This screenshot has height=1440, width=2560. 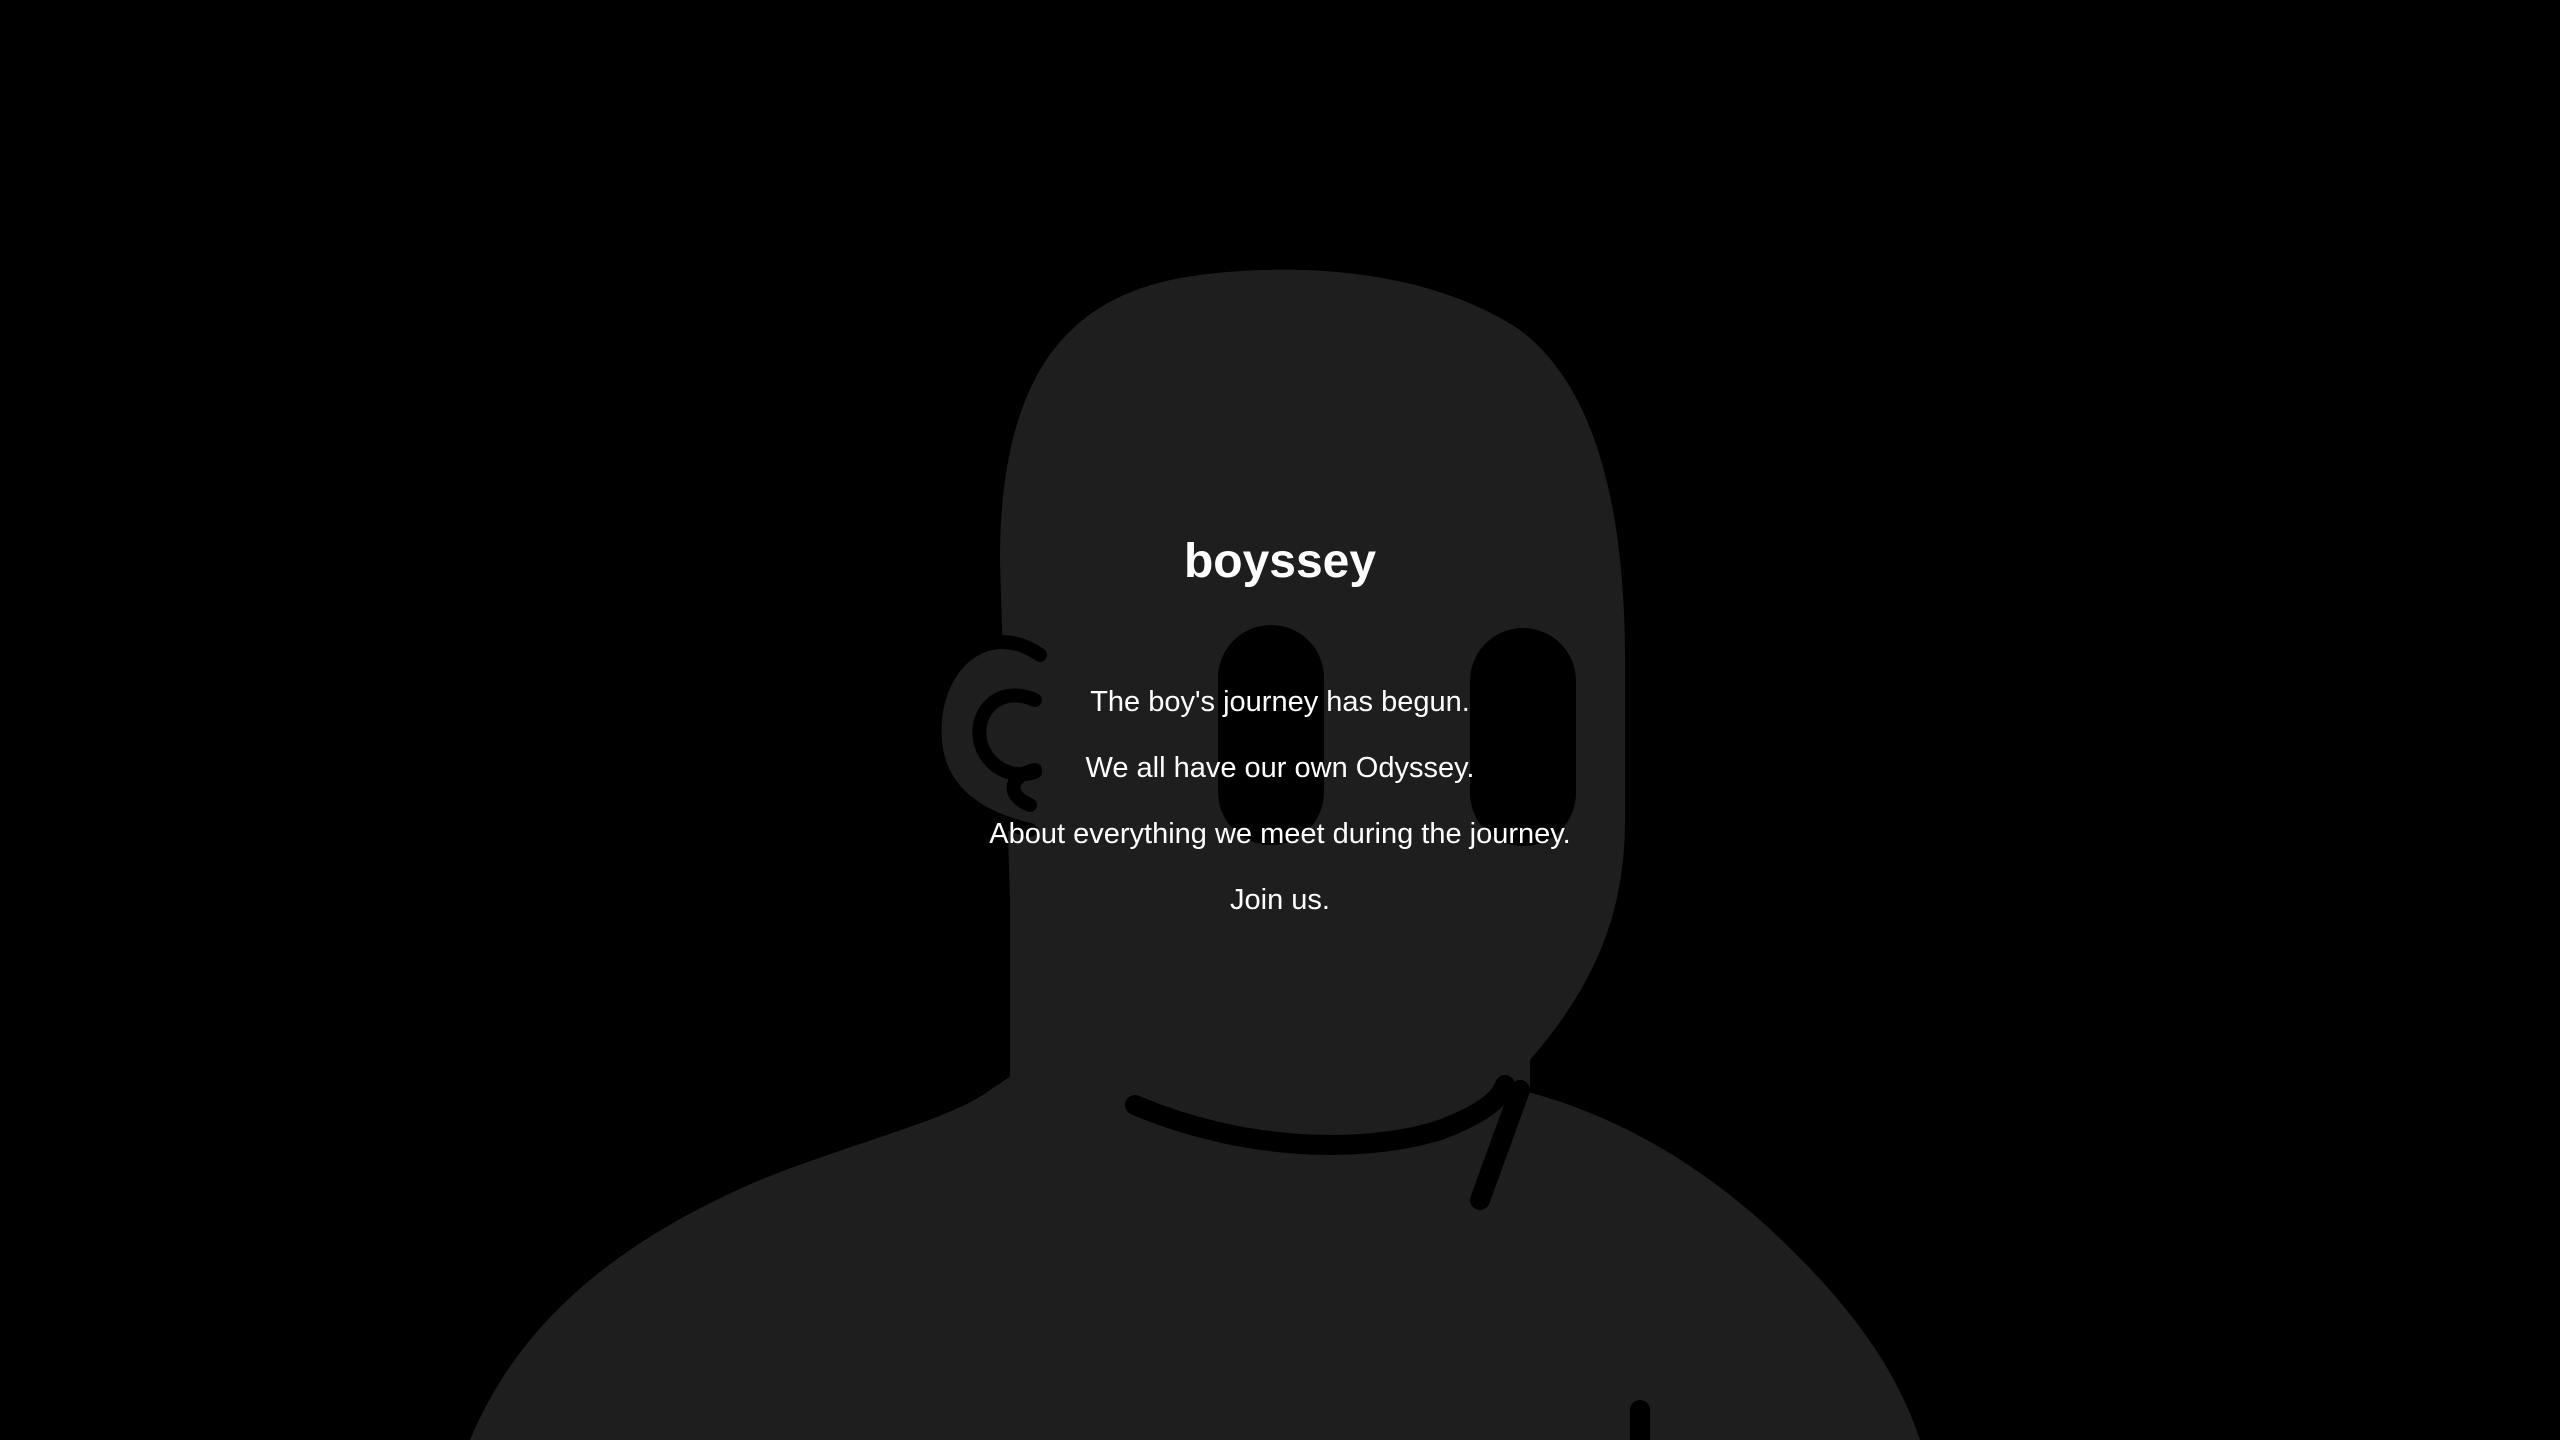 I want to click on intro-line: We all have our own Odyssey., so click(x=1280, y=768).